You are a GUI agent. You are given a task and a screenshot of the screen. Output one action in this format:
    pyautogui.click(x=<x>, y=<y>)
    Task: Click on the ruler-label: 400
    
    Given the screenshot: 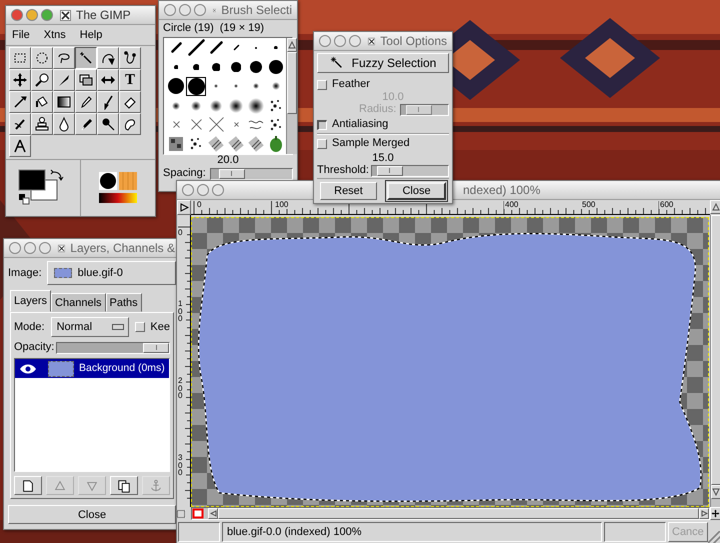 What is the action you would take?
    pyautogui.click(x=512, y=205)
    